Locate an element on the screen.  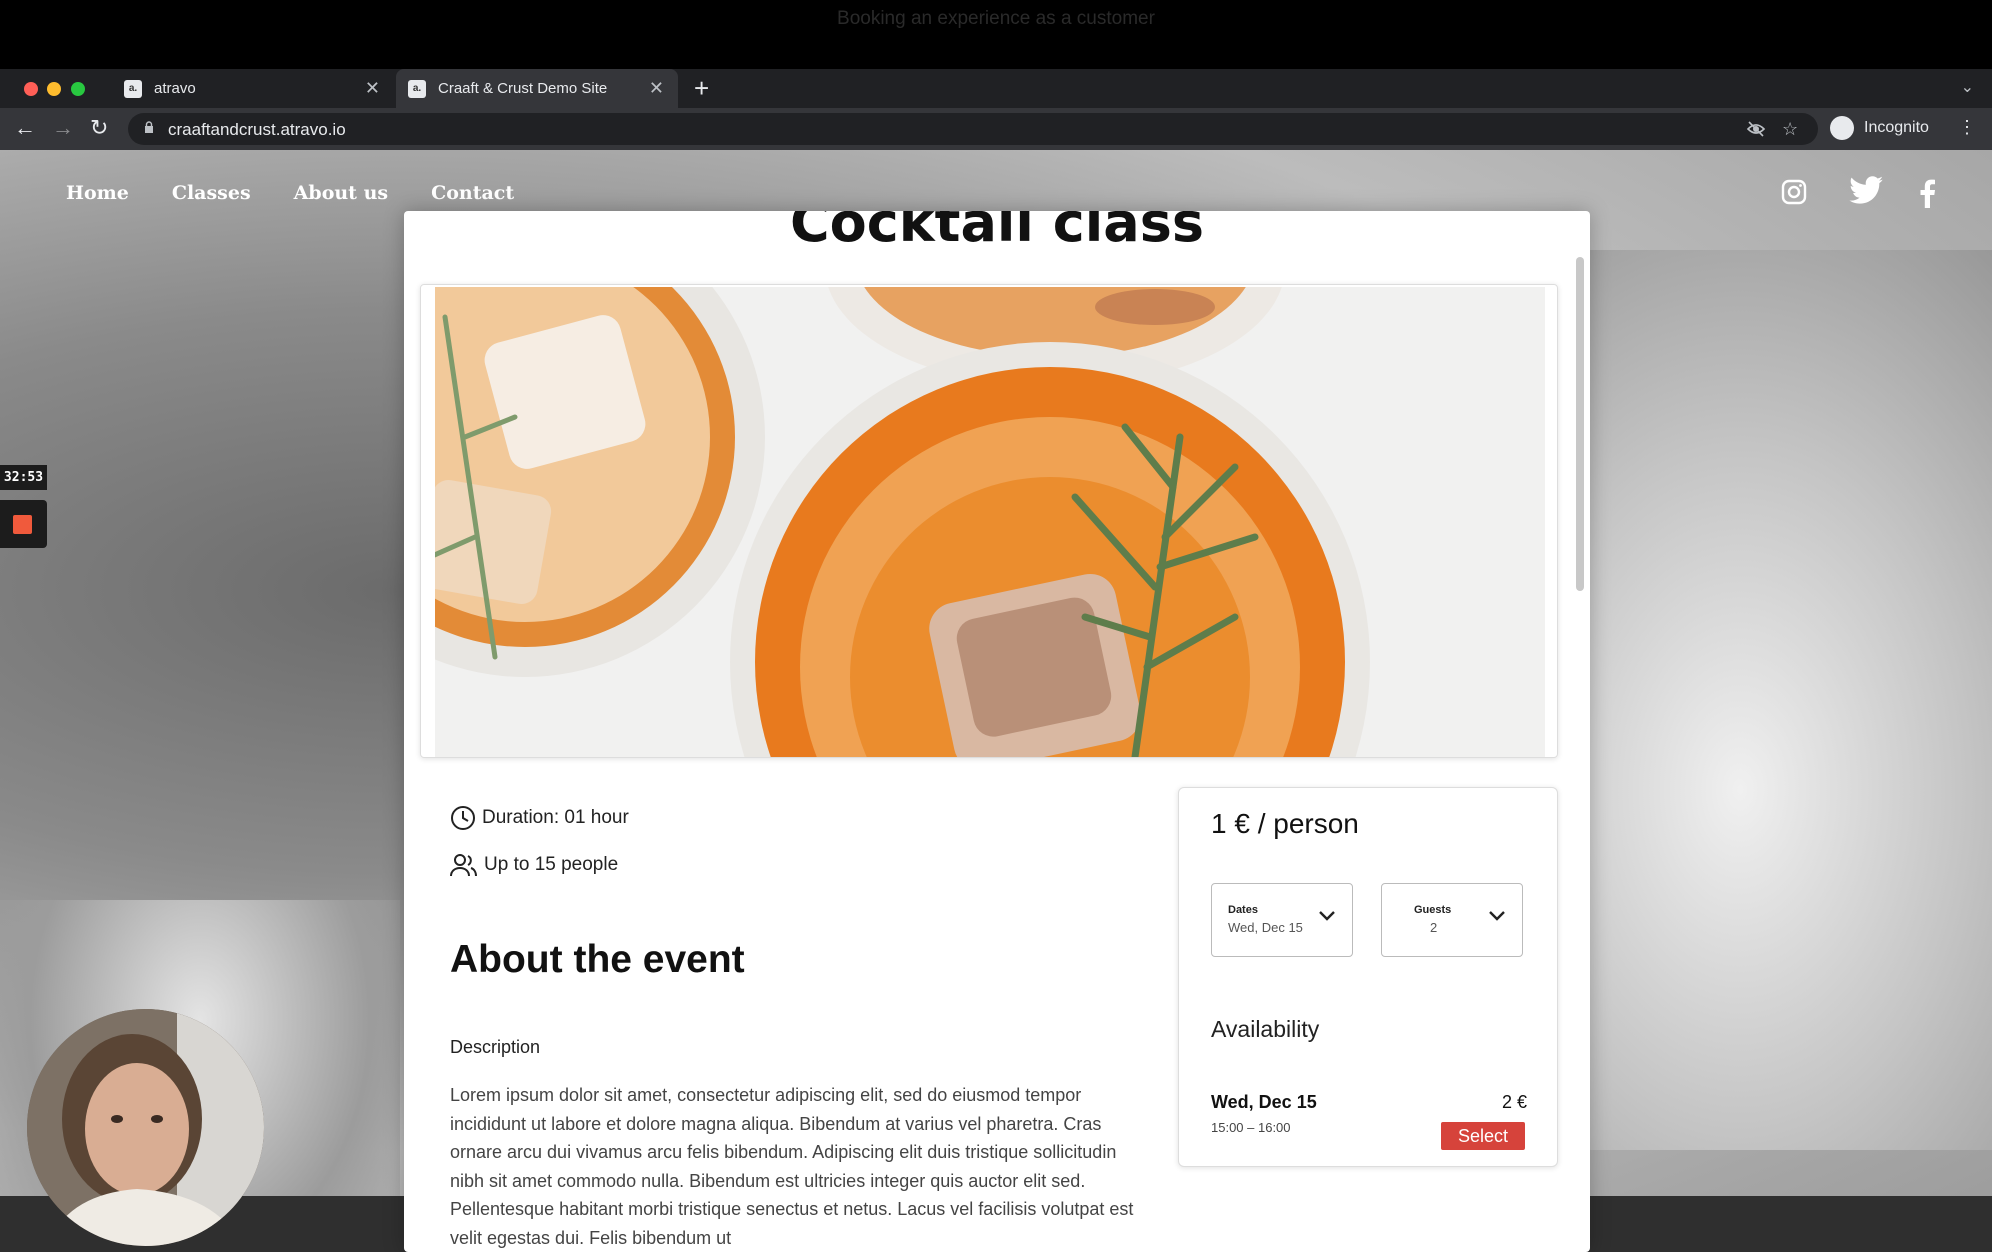
panel-scrollbar is located at coordinates (1580, 424).